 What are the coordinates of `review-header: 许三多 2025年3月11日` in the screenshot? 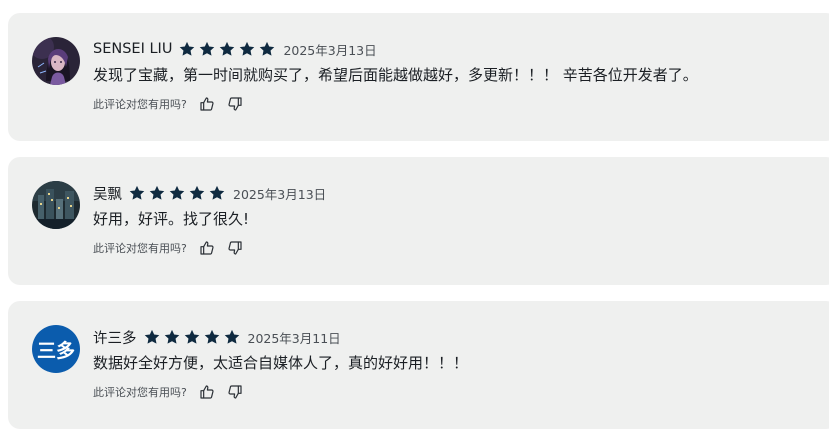 It's located at (217, 337).